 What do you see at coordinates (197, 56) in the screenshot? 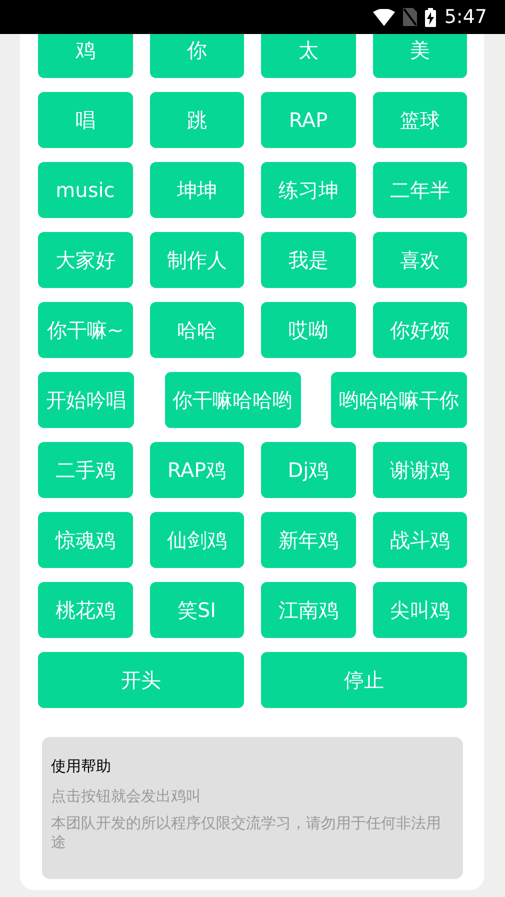
I see `sound-button: 你` at bounding box center [197, 56].